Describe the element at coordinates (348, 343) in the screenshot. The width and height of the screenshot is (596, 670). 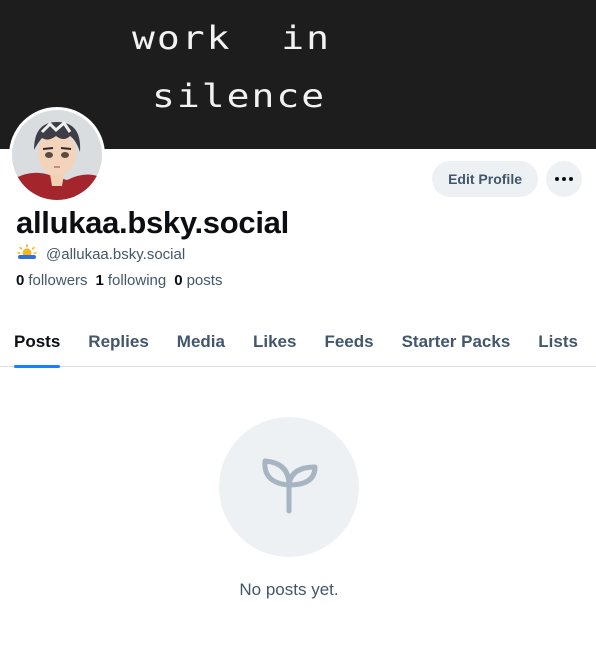
I see `tab-feeds: Feeds` at that location.